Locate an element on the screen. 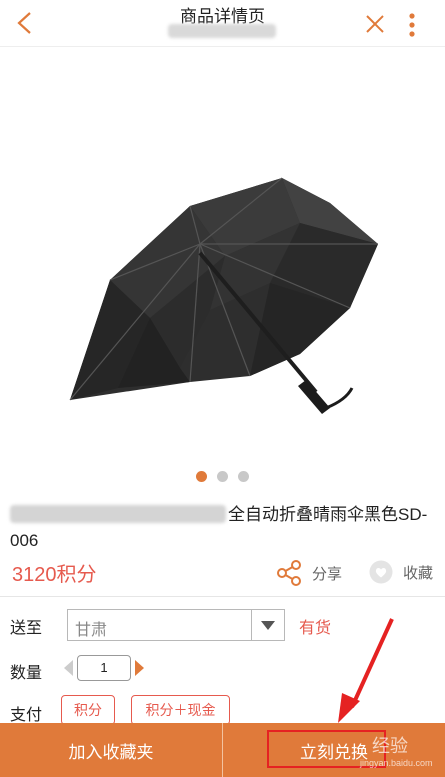 The width and height of the screenshot is (445, 777). share-label: 分享 is located at coordinates (327, 574).